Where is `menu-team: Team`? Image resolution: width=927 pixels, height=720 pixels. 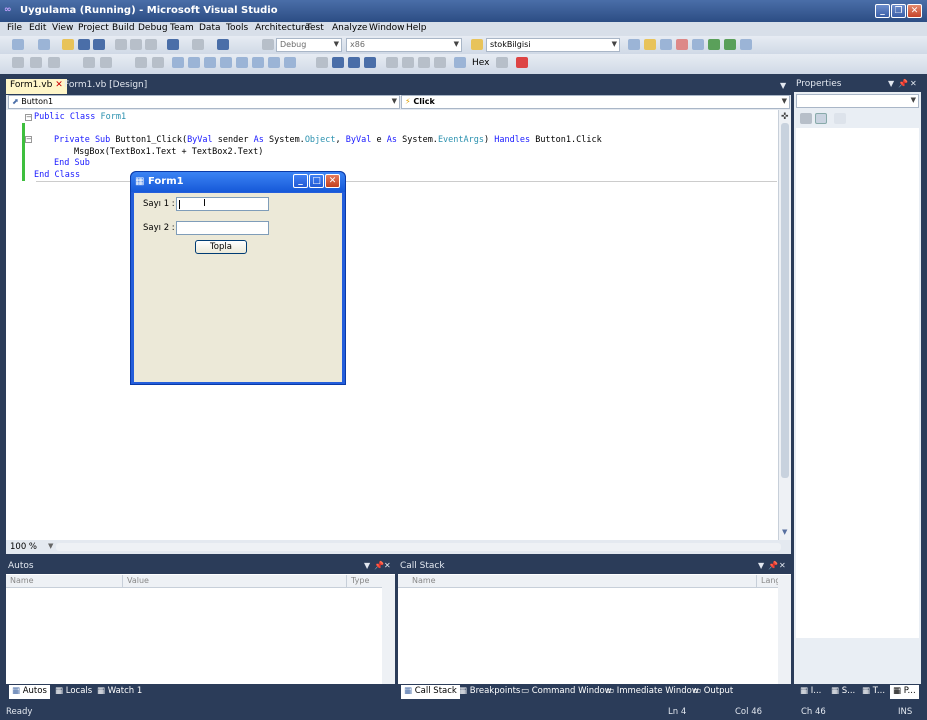 menu-team: Team is located at coordinates (182, 28).